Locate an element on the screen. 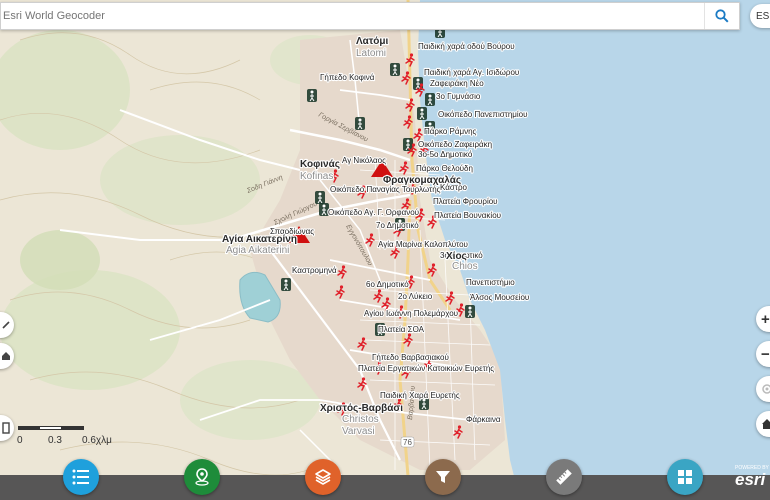 Image resolution: width=770 pixels, height=500 pixels. poi-label: Γήπεδο Κοφινά is located at coordinates (347, 77).